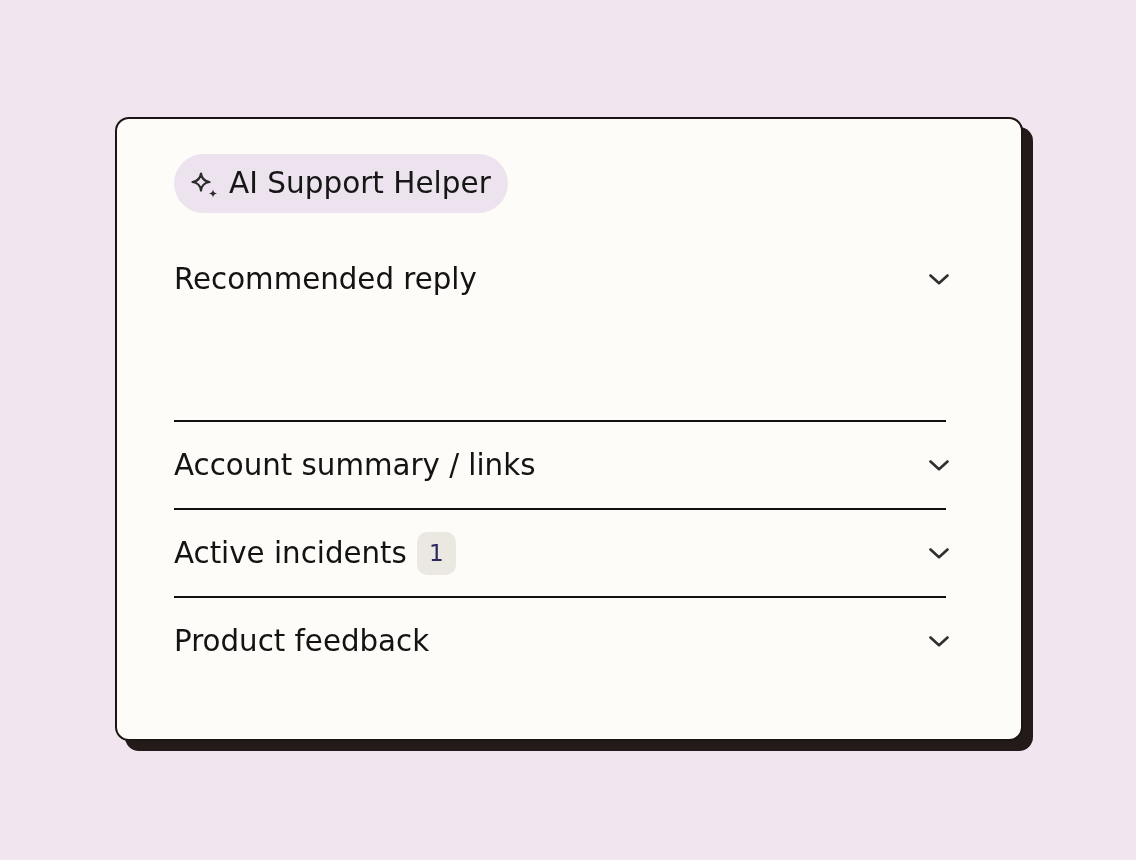 The image size is (1136, 860). Describe the element at coordinates (560, 553) in the screenshot. I see `accordion-header: Active incidents 1` at that location.